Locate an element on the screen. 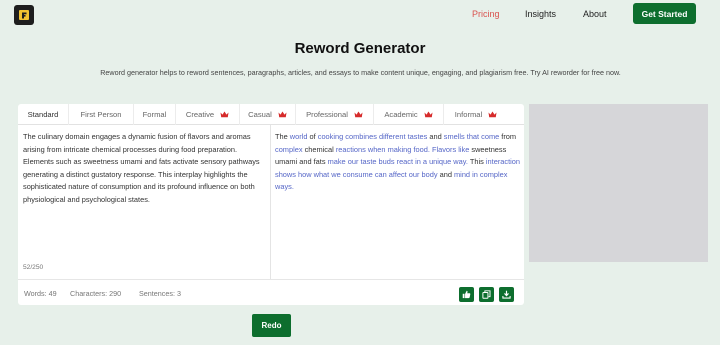  tab-standard: Standard is located at coordinates (43, 114).